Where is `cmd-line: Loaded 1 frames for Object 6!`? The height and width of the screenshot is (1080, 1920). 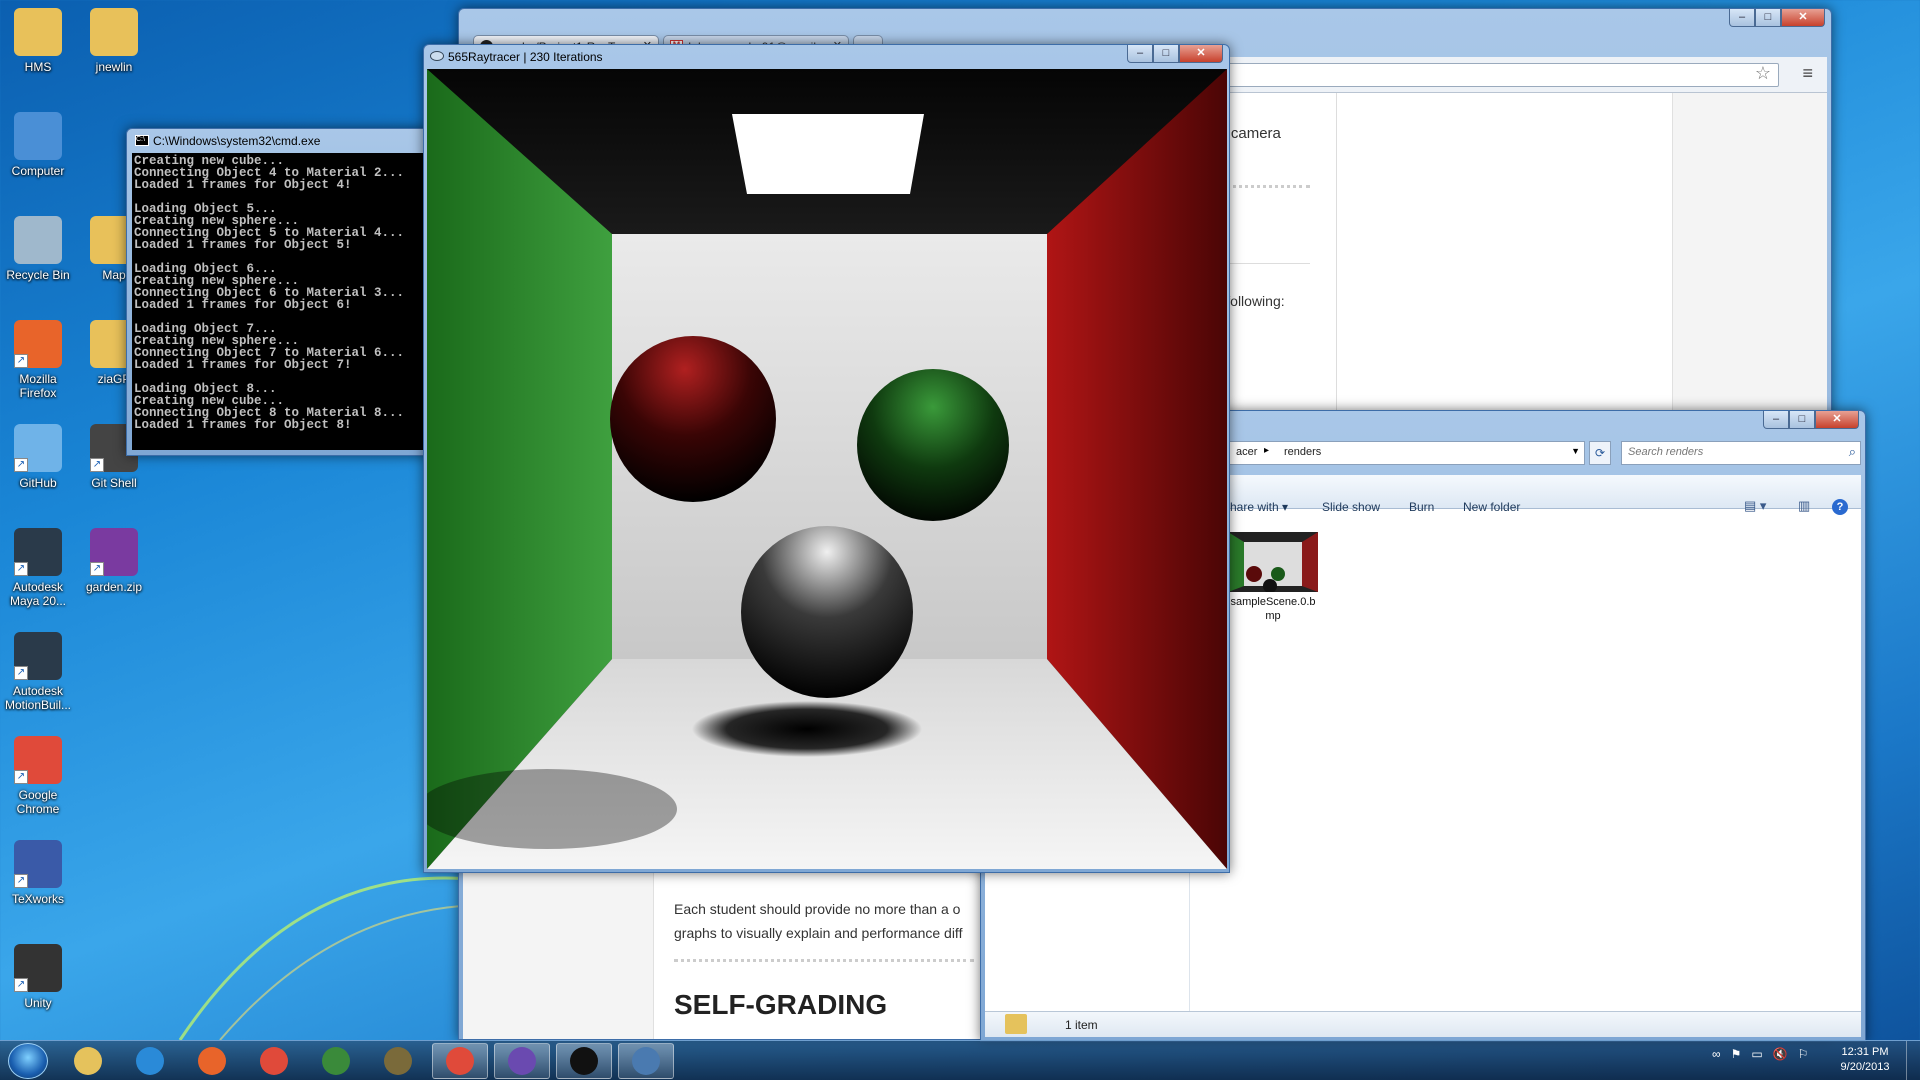
cmd-line: Loaded 1 frames for Object 6! is located at coordinates (243, 305).